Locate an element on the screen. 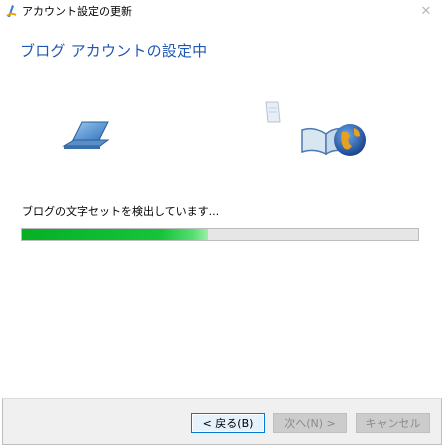  title-bar: アカウント設定の更新 ✕ is located at coordinates (222, 11).